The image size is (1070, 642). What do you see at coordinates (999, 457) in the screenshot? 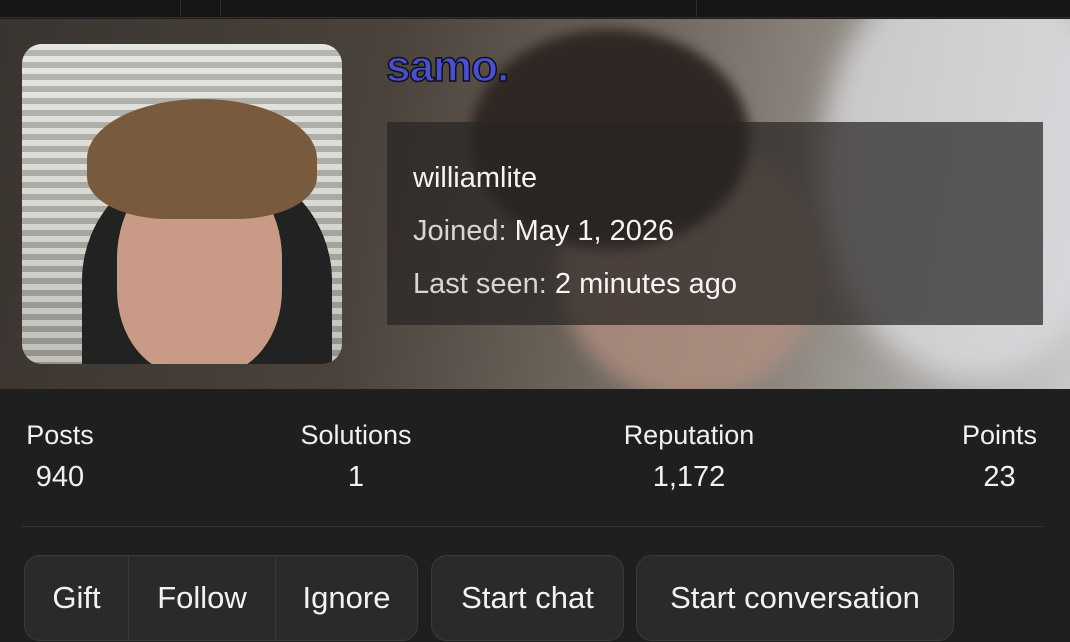
I see `stat-points: Points 23` at bounding box center [999, 457].